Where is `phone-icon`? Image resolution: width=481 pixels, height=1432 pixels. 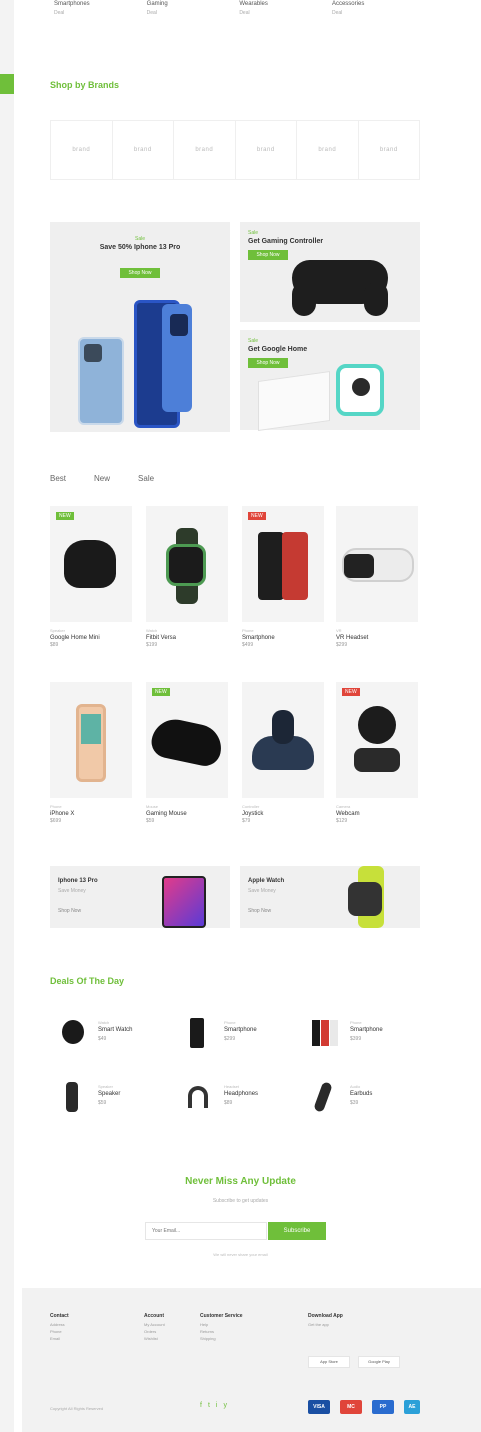 phone-icon is located at coordinates (295, 566).